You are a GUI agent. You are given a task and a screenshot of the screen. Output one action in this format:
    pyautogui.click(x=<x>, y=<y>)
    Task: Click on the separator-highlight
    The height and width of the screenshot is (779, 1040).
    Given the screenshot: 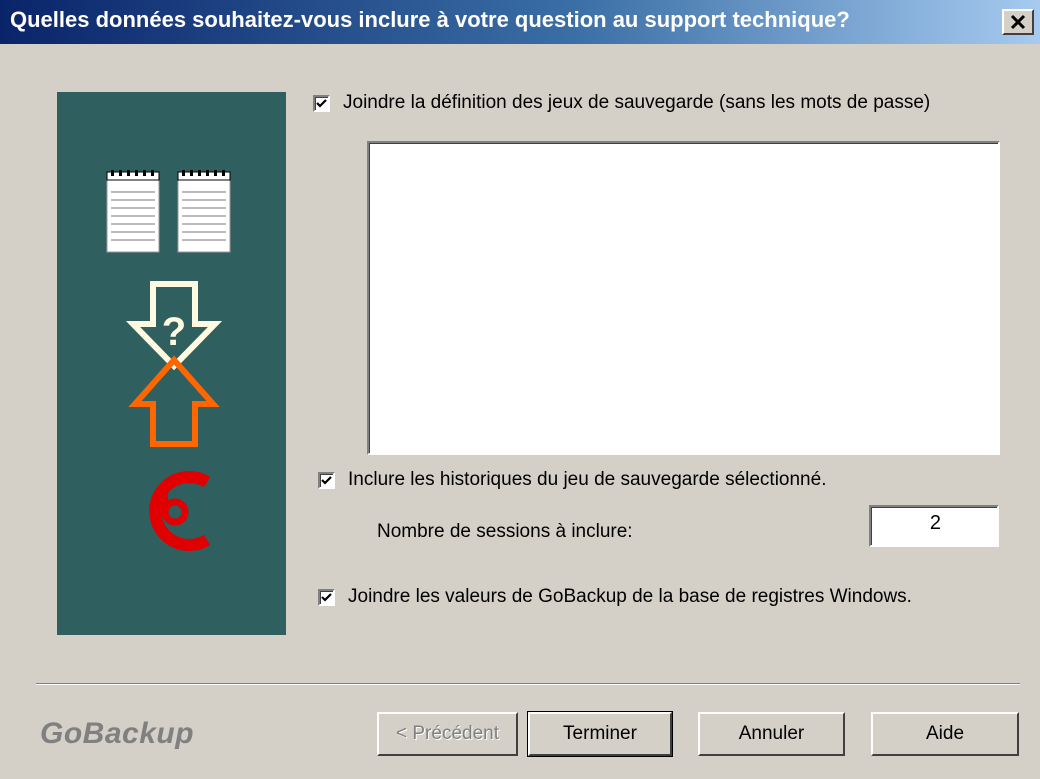 What is the action you would take?
    pyautogui.click(x=528, y=684)
    